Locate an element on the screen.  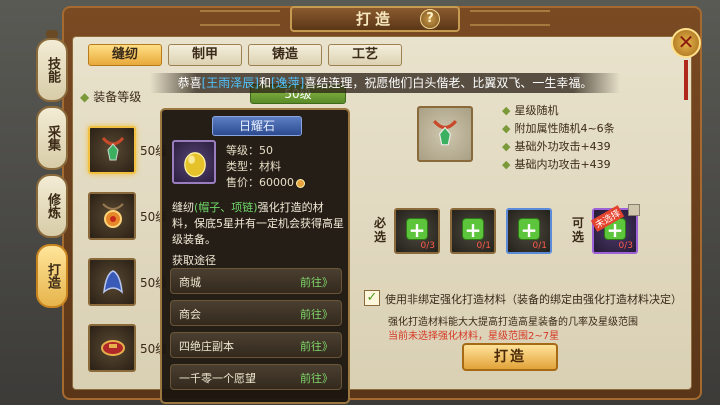
tooltip-level: 等级：50 is located at coordinates (249, 150).